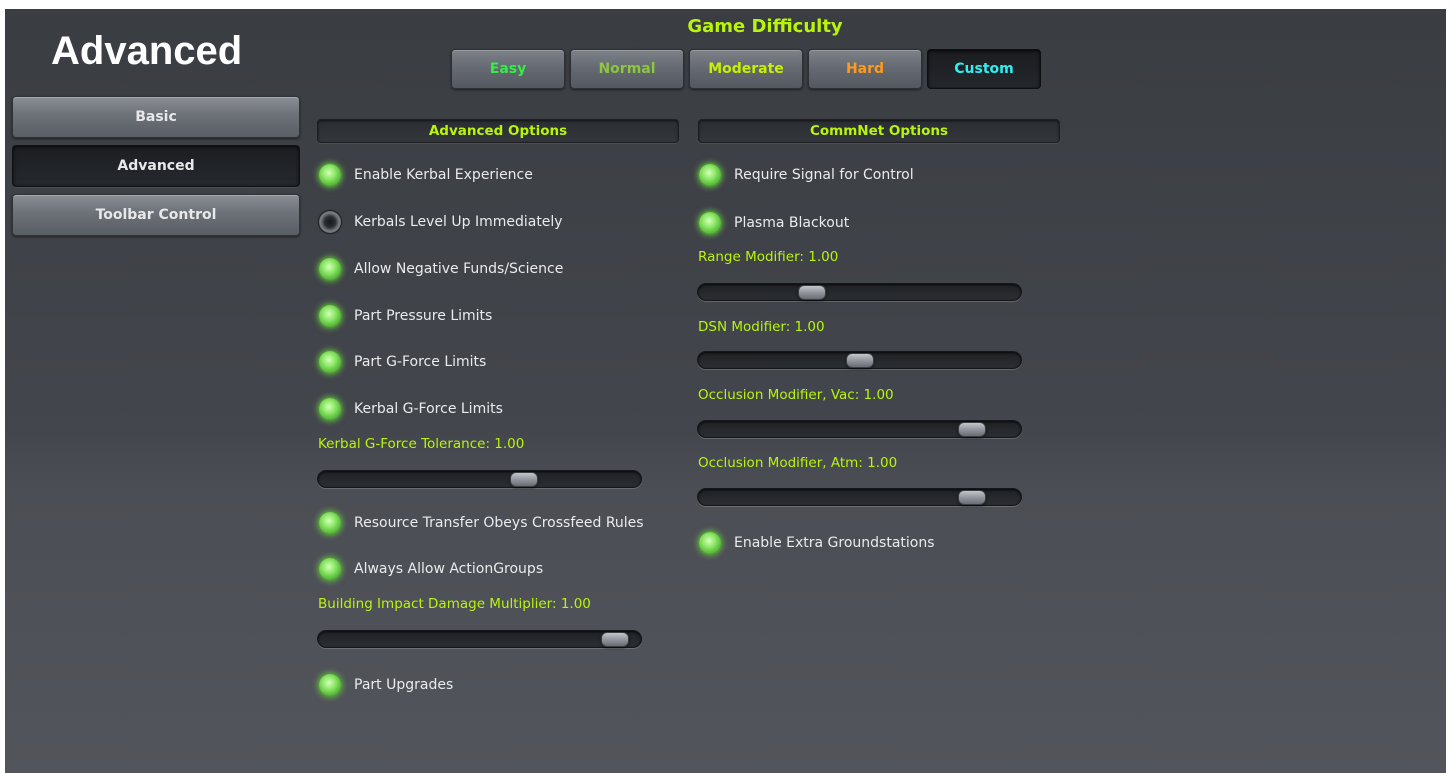 This screenshot has height=773, width=1451. Describe the element at coordinates (879, 131) in the screenshot. I see `commnet-options-header: CommNet Options` at that location.